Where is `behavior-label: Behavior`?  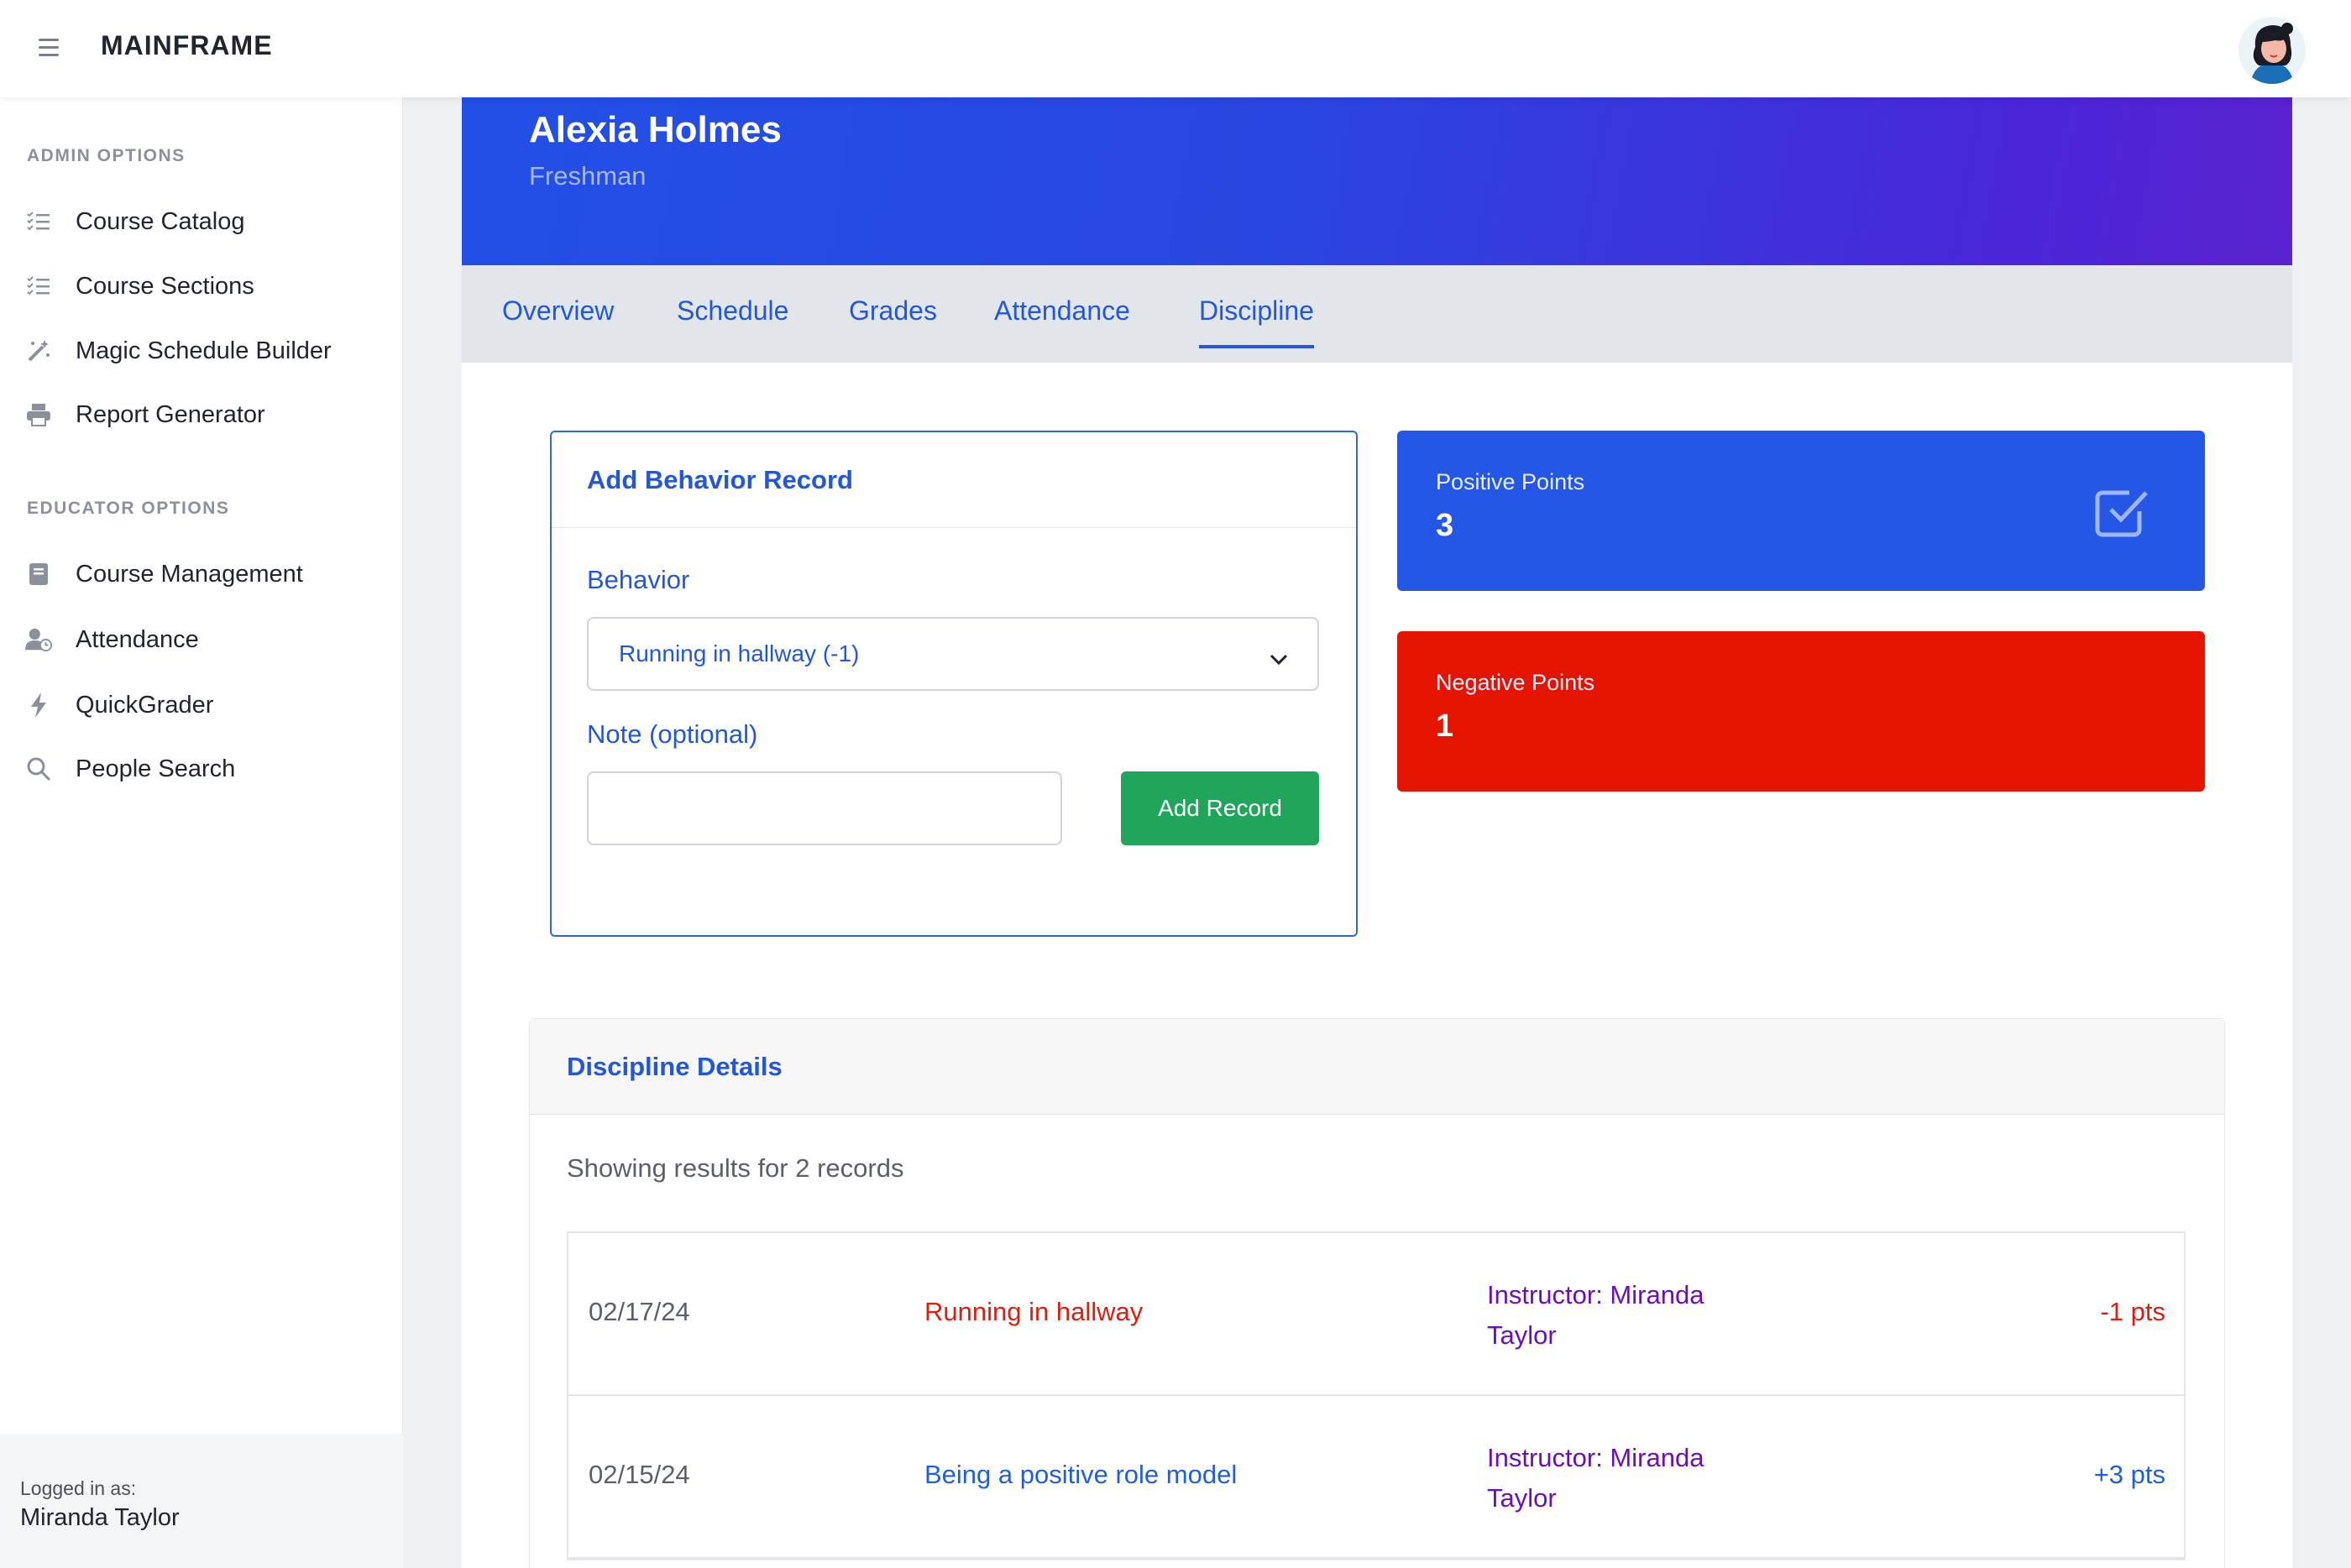
behavior-label: Behavior is located at coordinates (638, 579).